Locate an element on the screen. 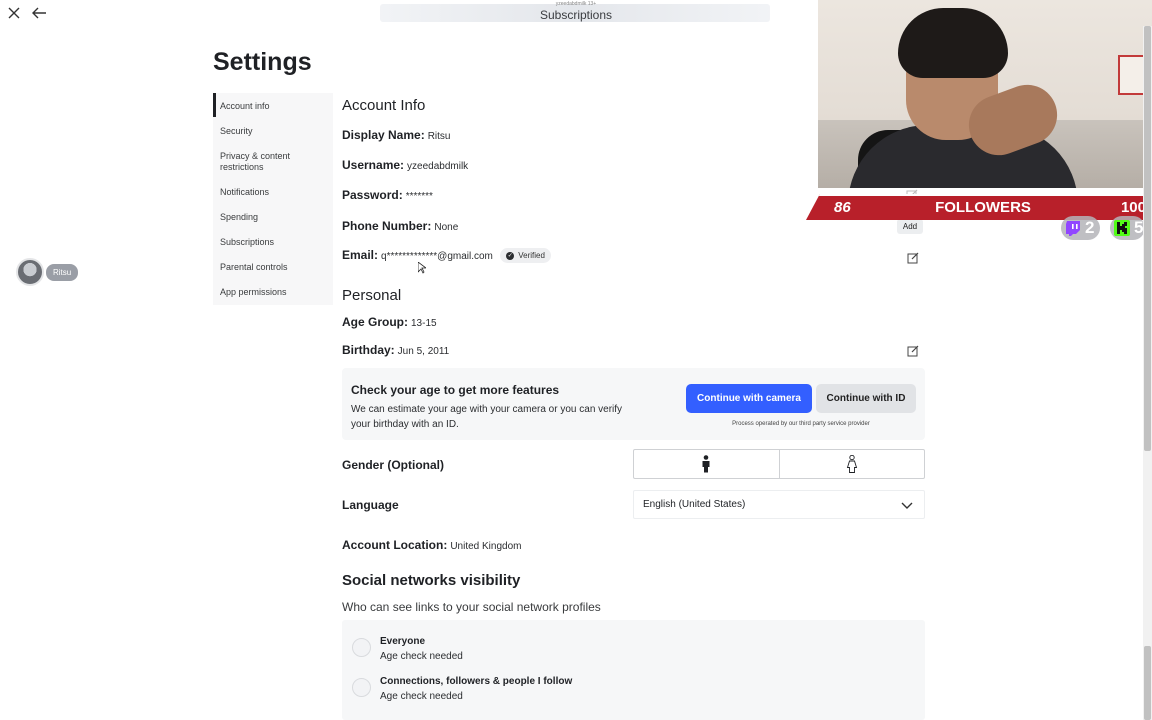 This screenshot has width=1152, height=720. username-value: yzeedabdmilk is located at coordinates (438, 166).